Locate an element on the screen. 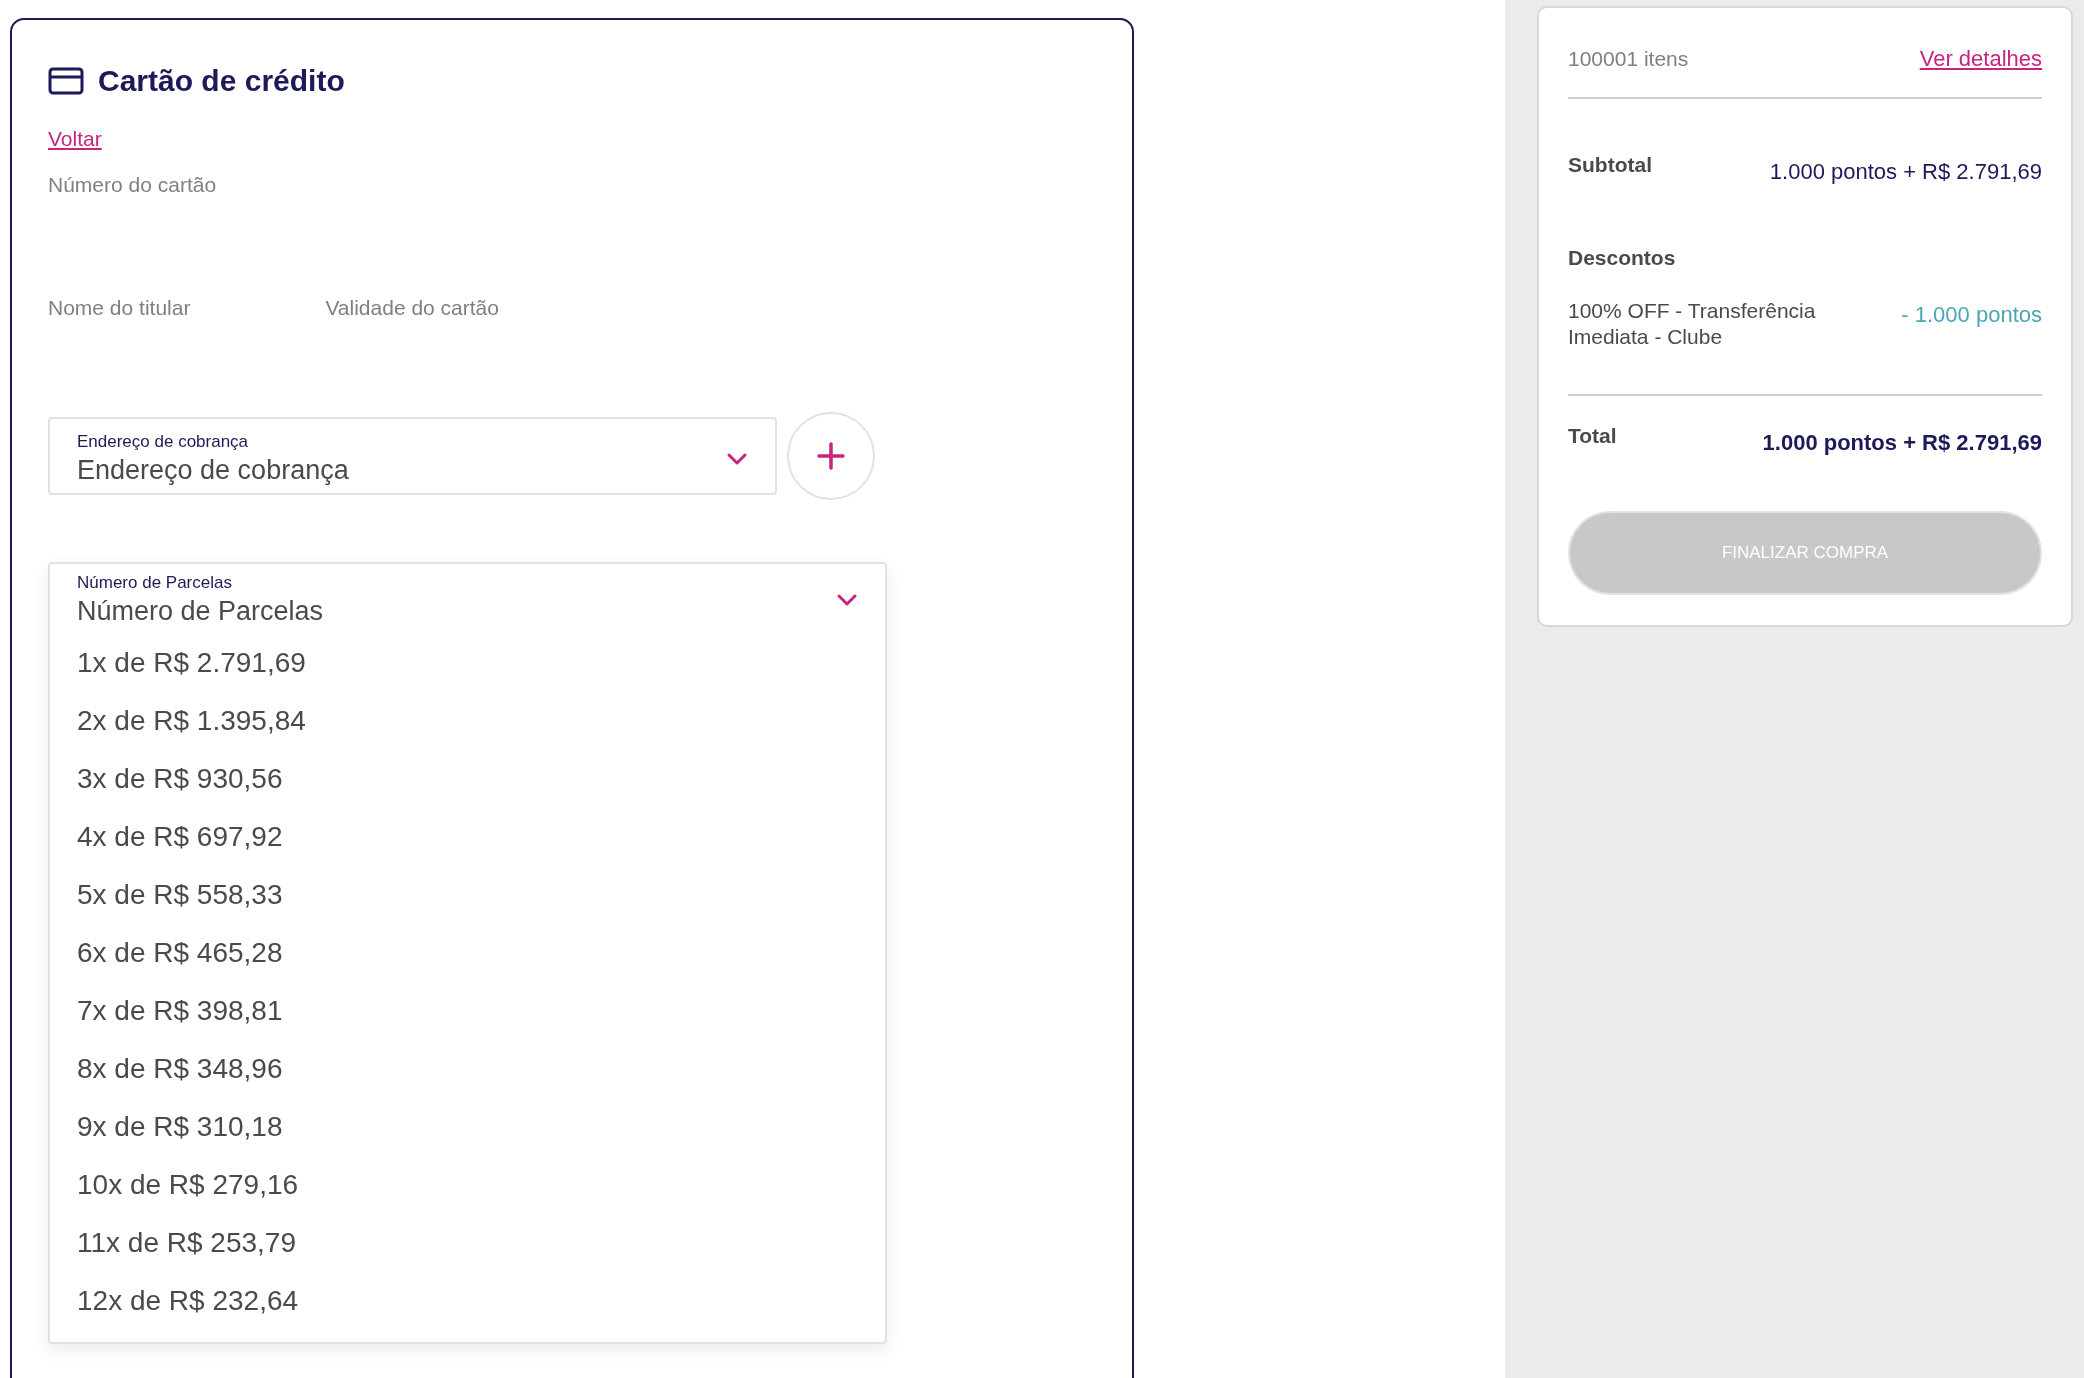 This screenshot has width=2084, height=1378. add-address-button is located at coordinates (831, 455).